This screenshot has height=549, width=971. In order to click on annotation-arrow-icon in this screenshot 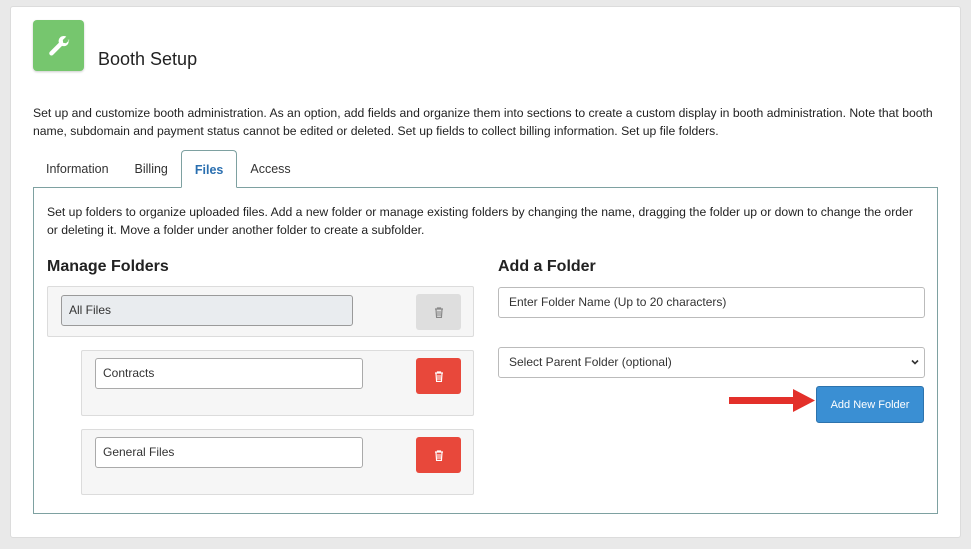, I will do `click(772, 400)`.